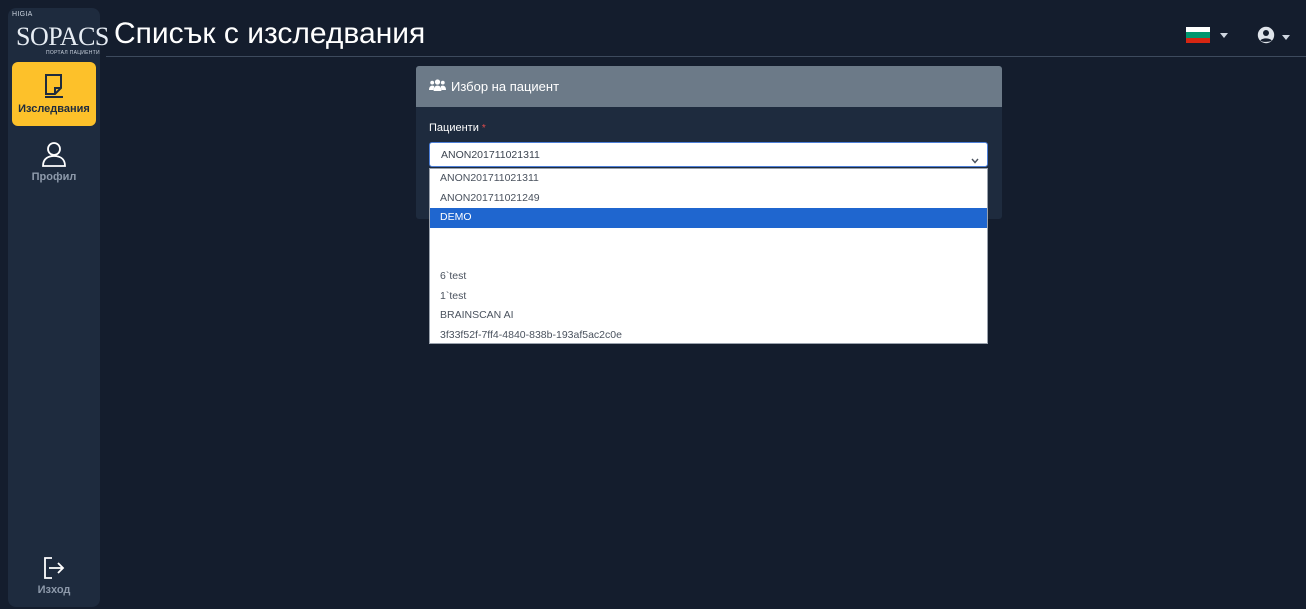  Describe the element at coordinates (58, 308) in the screenshot. I see `sidebar: HIGIA SOPACS ПОРТАЛ ПАЦИЕНТИ Изследвания` at that location.